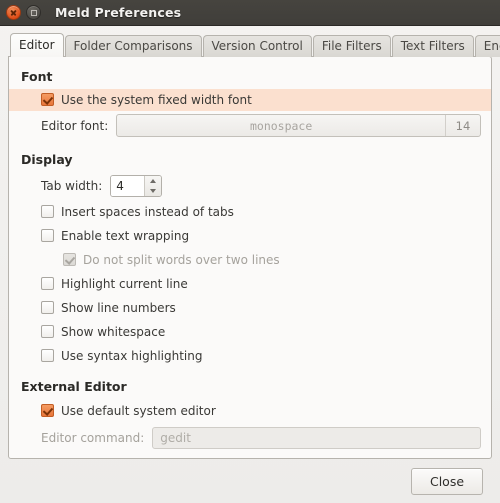  Describe the element at coordinates (118, 307) in the screenshot. I see `show-line-numbers-label: Show line numbers` at that location.